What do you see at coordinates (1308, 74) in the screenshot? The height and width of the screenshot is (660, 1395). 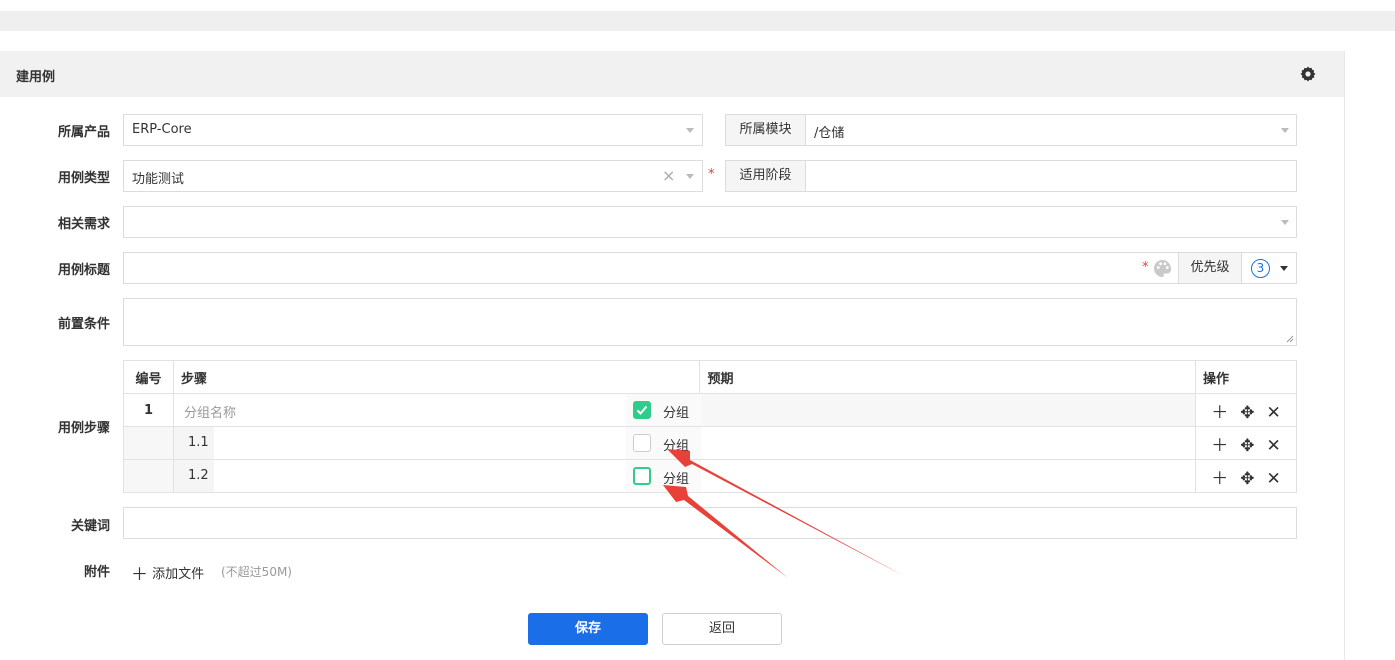 I see `gear-icon` at bounding box center [1308, 74].